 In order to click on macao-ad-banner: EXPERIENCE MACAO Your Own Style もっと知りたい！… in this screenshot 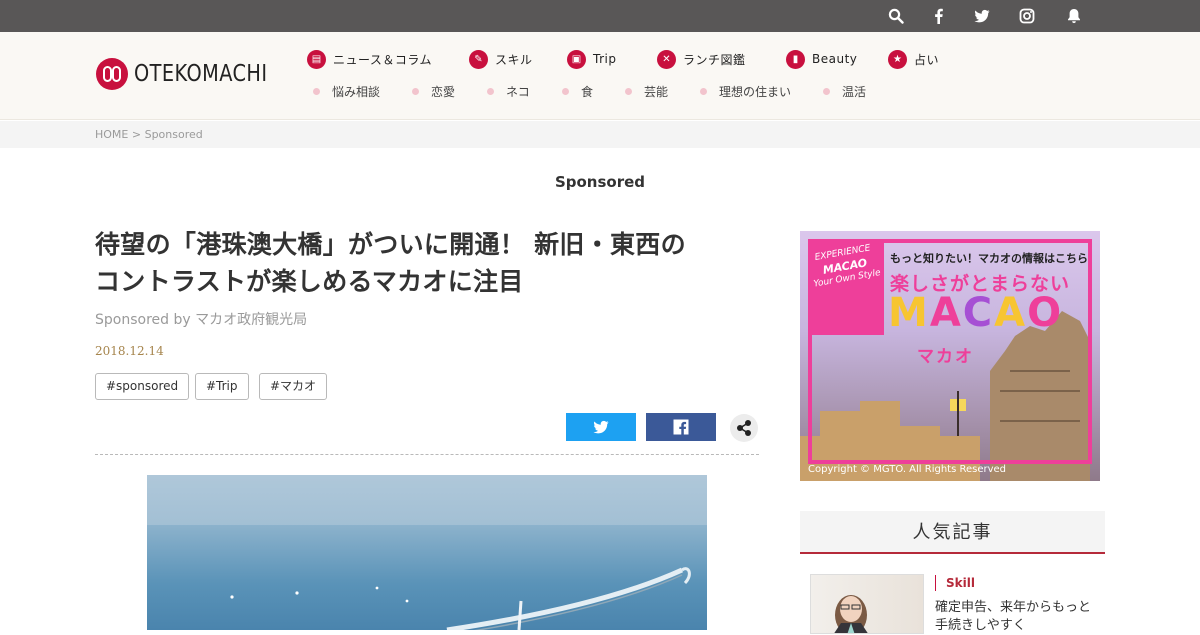, I will do `click(950, 356)`.